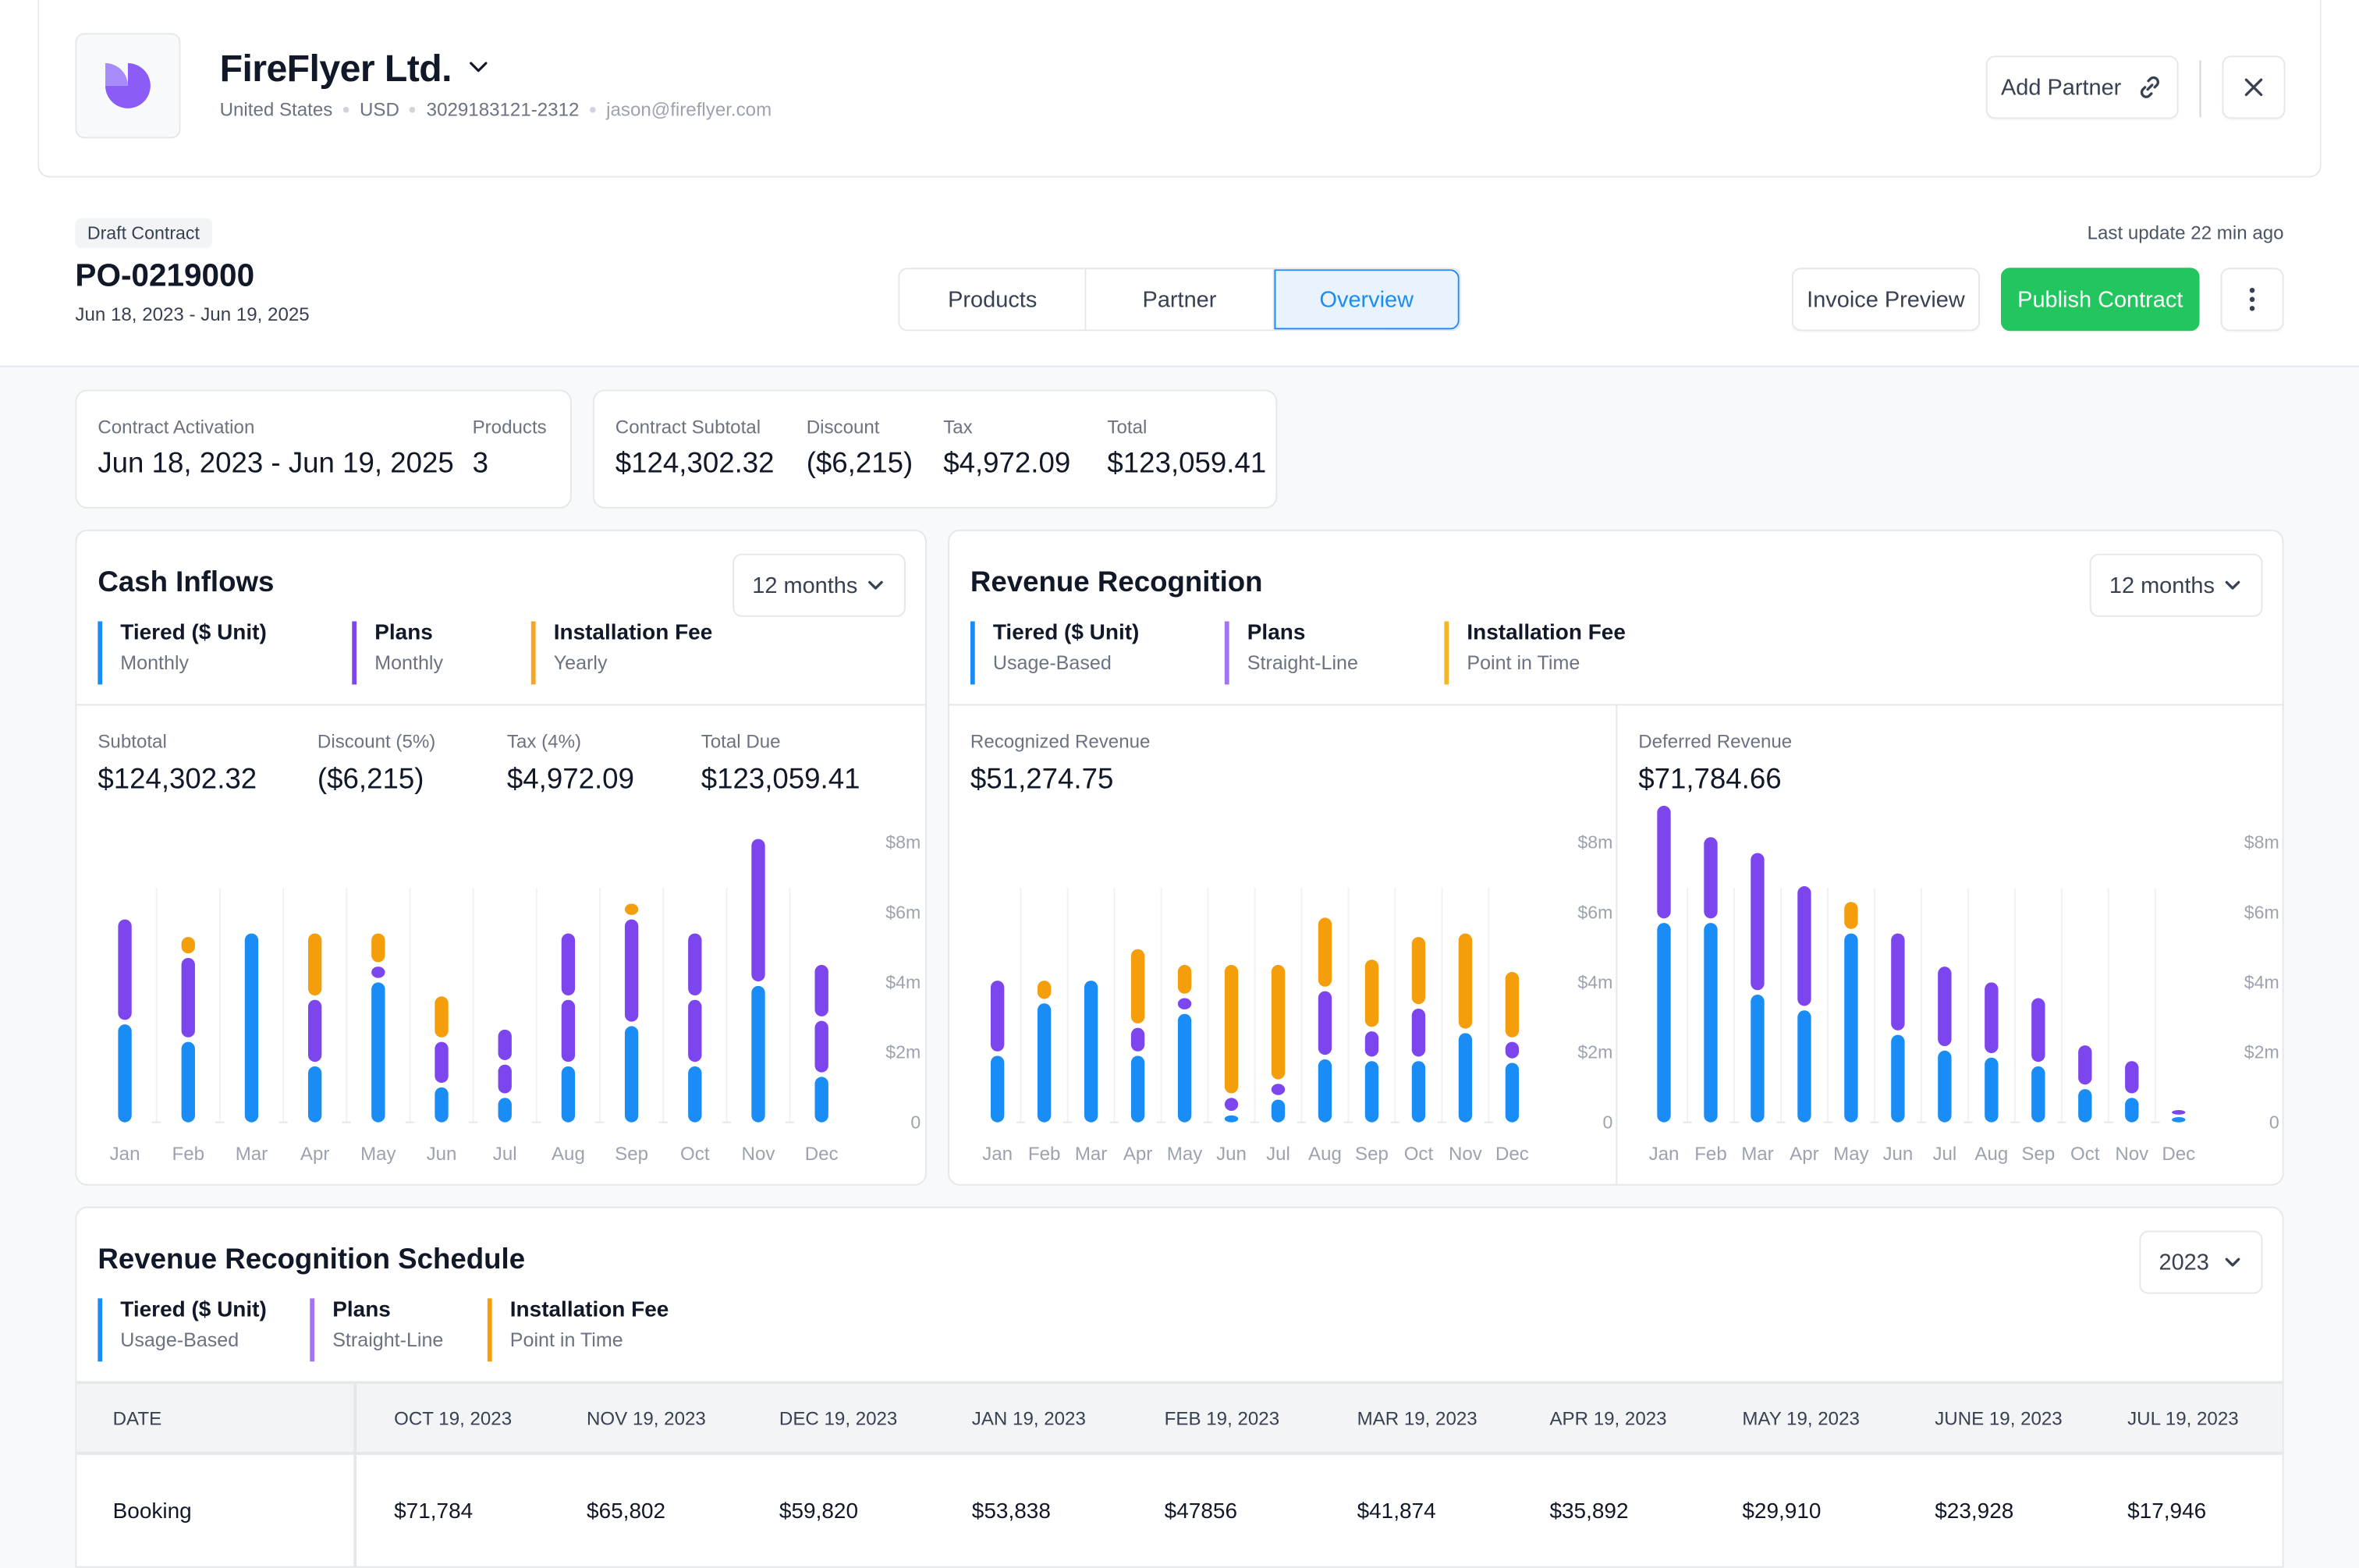  I want to click on tab-overview: Overview, so click(1366, 300).